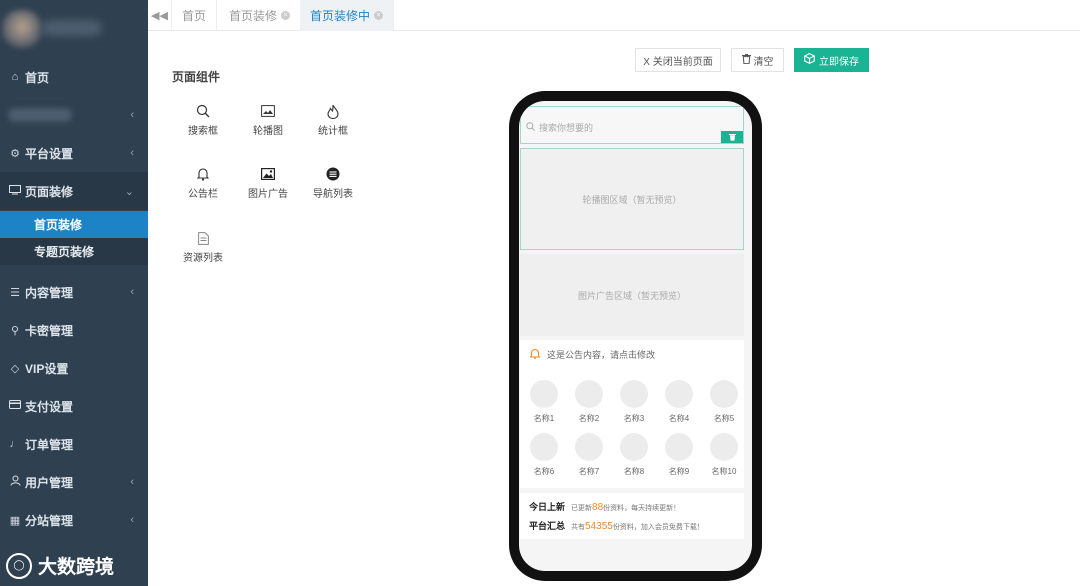 The image size is (1080, 586). I want to click on cube-icon, so click(809, 59).